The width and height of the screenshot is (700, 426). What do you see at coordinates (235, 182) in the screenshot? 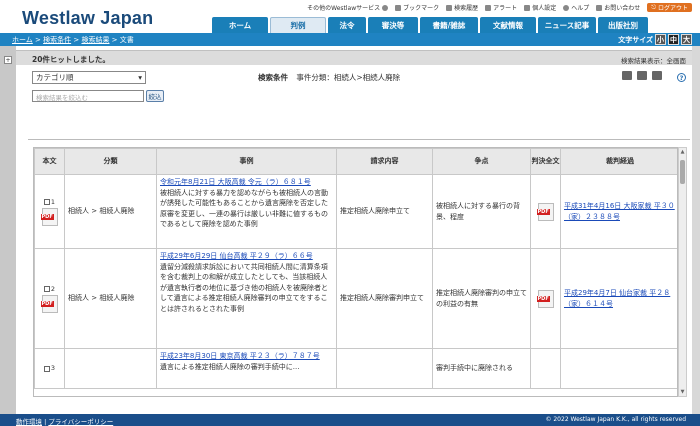
I see `case-link: 令和元年8月21日 大阪高裁 令元（ラ）６８１号` at bounding box center [235, 182].